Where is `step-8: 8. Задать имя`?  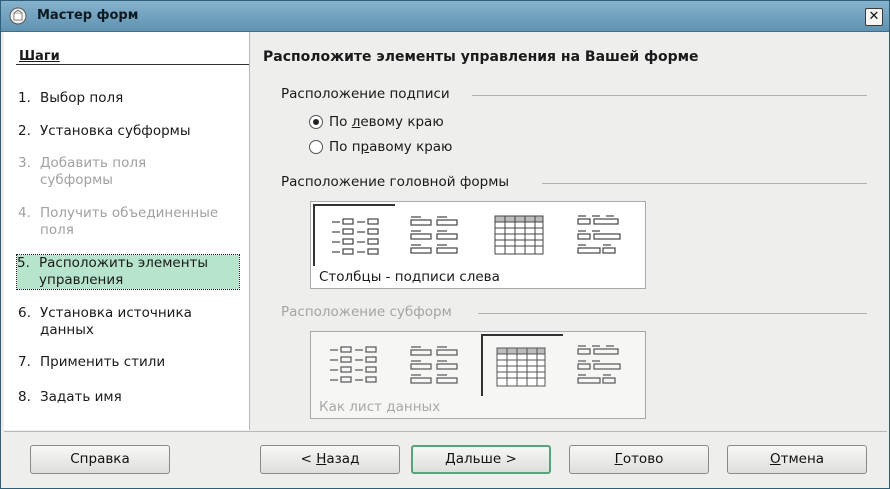 step-8: 8. Задать имя is located at coordinates (129, 397).